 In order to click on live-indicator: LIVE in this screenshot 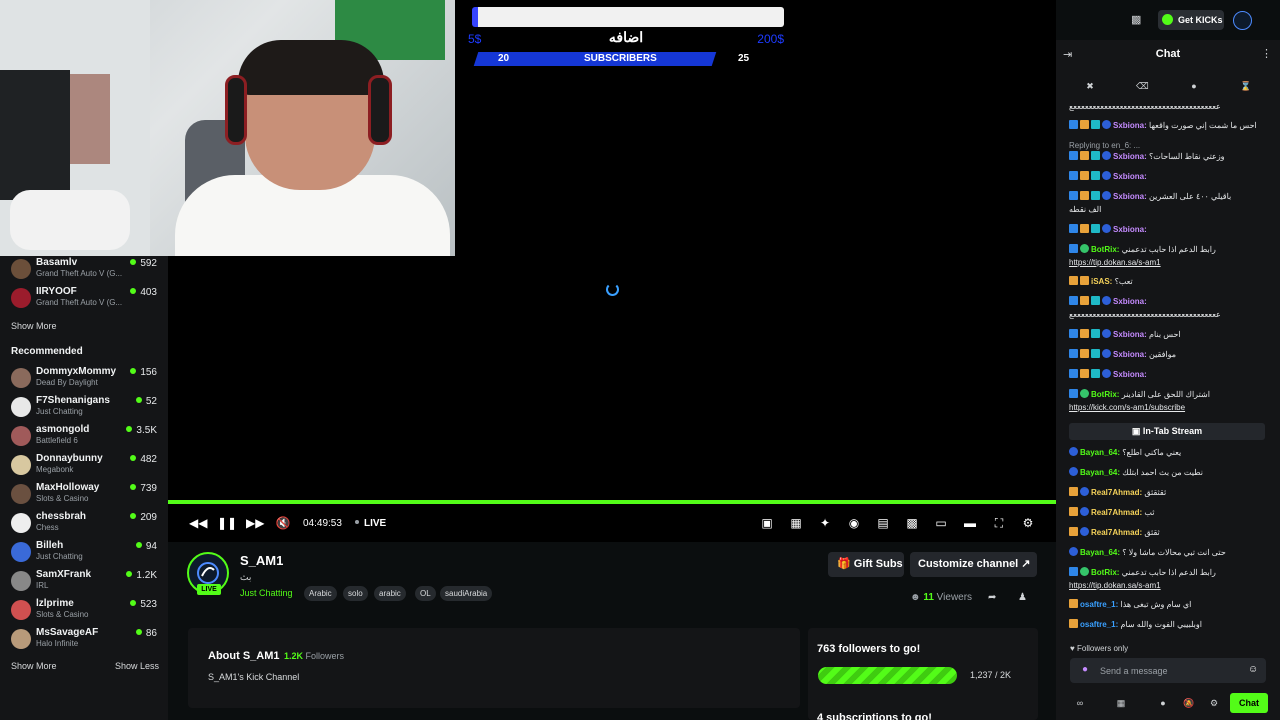, I will do `click(370, 523)`.